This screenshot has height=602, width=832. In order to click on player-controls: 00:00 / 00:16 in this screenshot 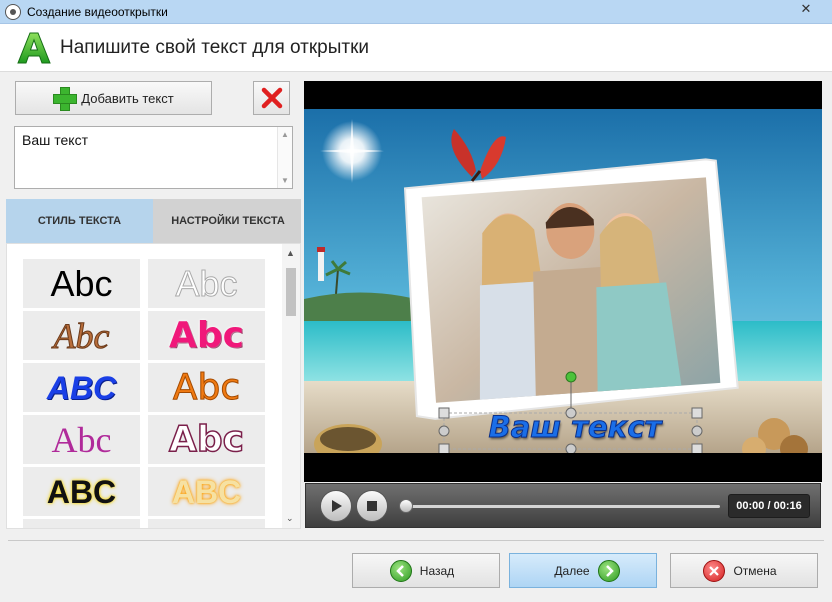, I will do `click(563, 505)`.